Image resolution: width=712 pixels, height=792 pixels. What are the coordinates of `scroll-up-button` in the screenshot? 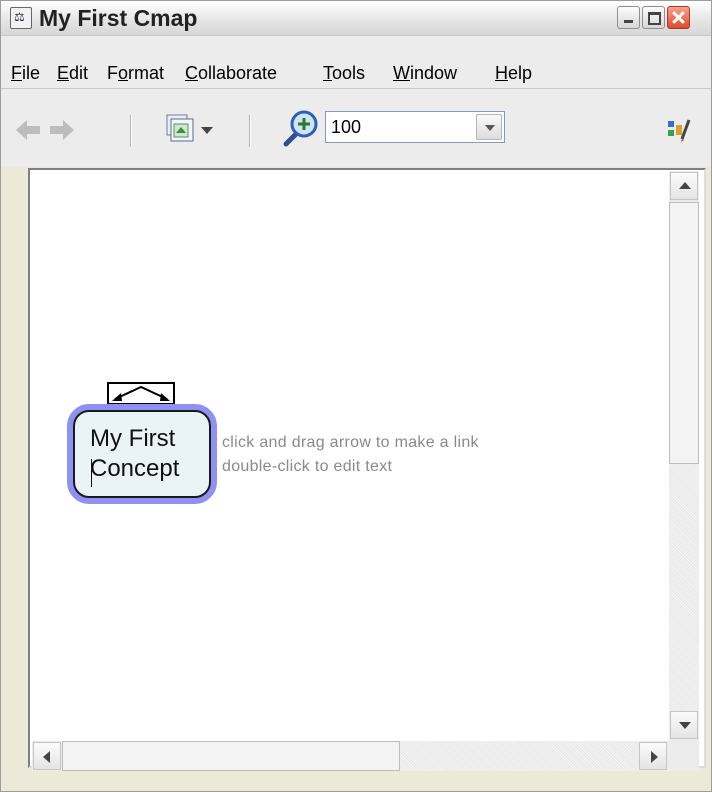 It's located at (684, 186).